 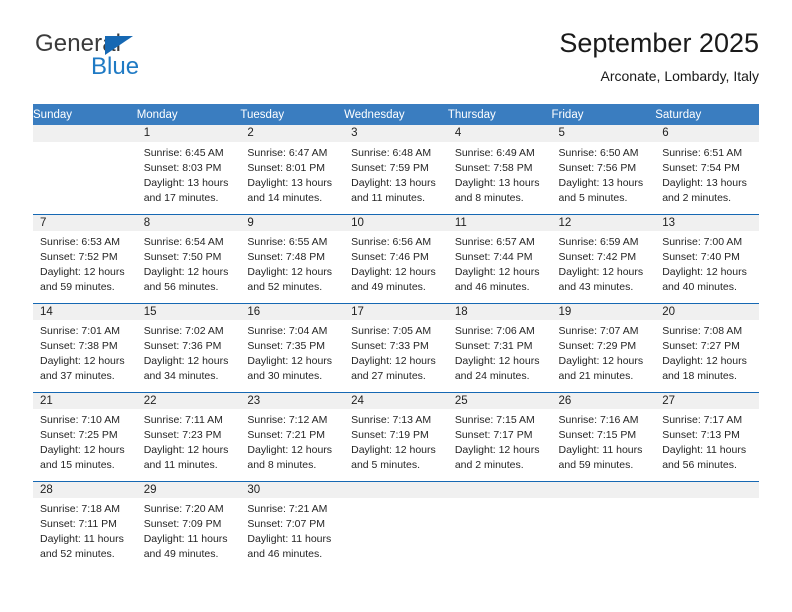 I want to click on day-number: 15, so click(x=188, y=311).